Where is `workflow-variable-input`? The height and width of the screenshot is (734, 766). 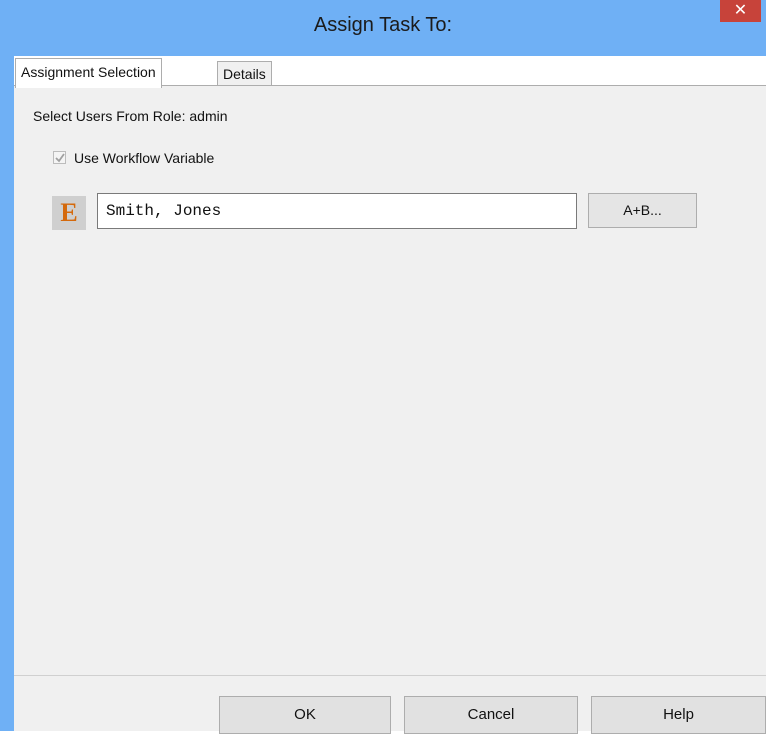
workflow-variable-input is located at coordinates (337, 211).